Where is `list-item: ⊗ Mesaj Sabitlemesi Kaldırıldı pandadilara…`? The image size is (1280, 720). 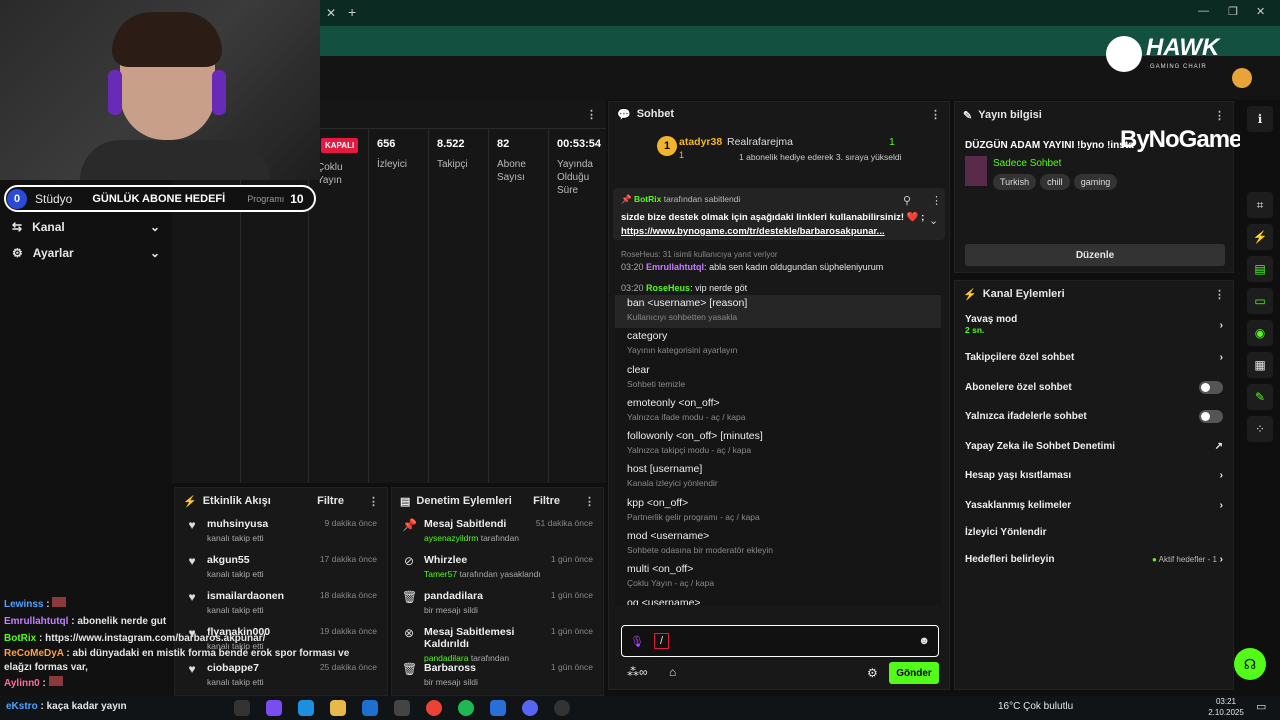 list-item: ⊗ Mesaj Sabitlemesi Kaldırıldı pandadilara… is located at coordinates (497, 642).